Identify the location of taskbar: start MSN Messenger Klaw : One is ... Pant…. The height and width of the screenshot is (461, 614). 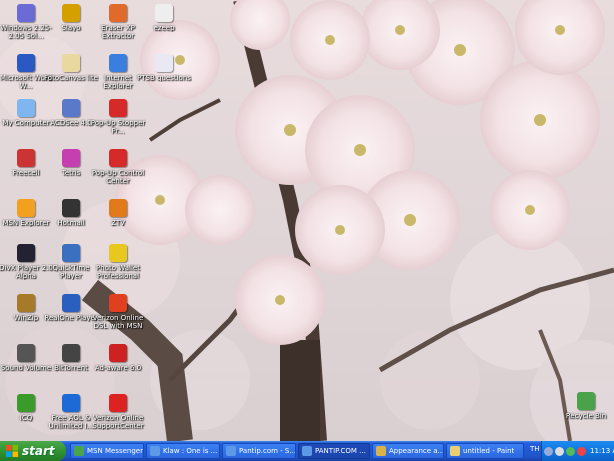
(307, 451).